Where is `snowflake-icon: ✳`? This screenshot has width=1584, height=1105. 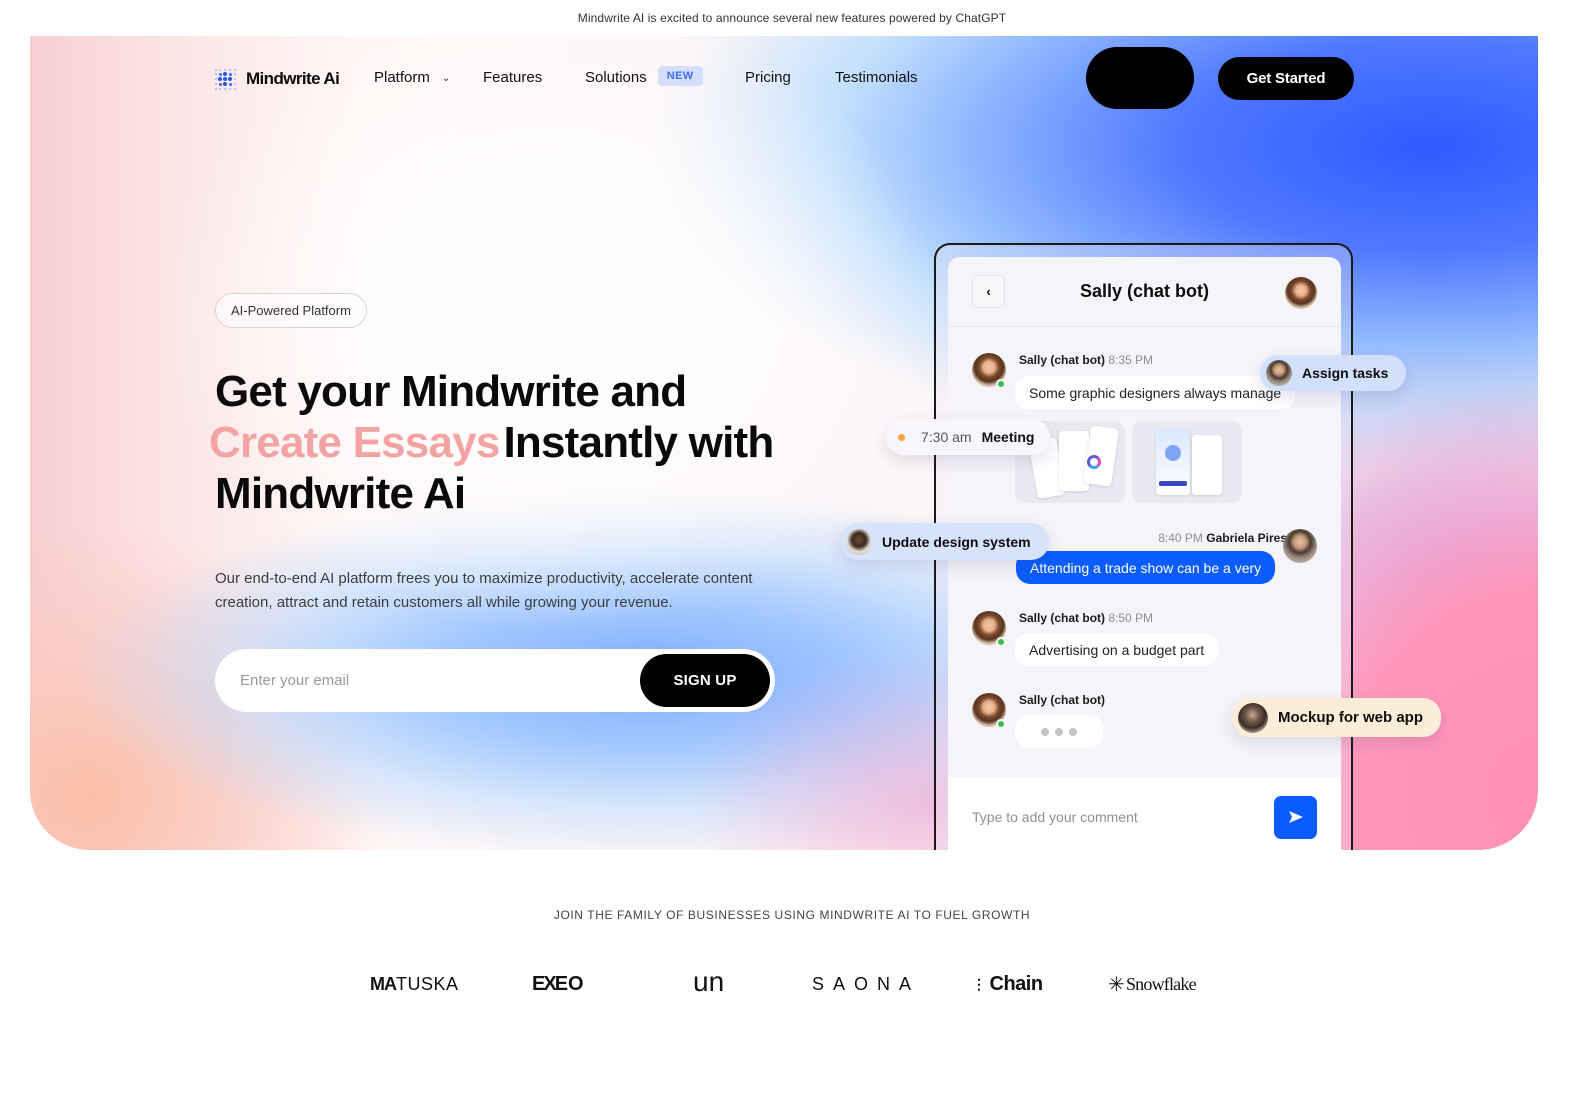 snowflake-icon: ✳ is located at coordinates (1116, 984).